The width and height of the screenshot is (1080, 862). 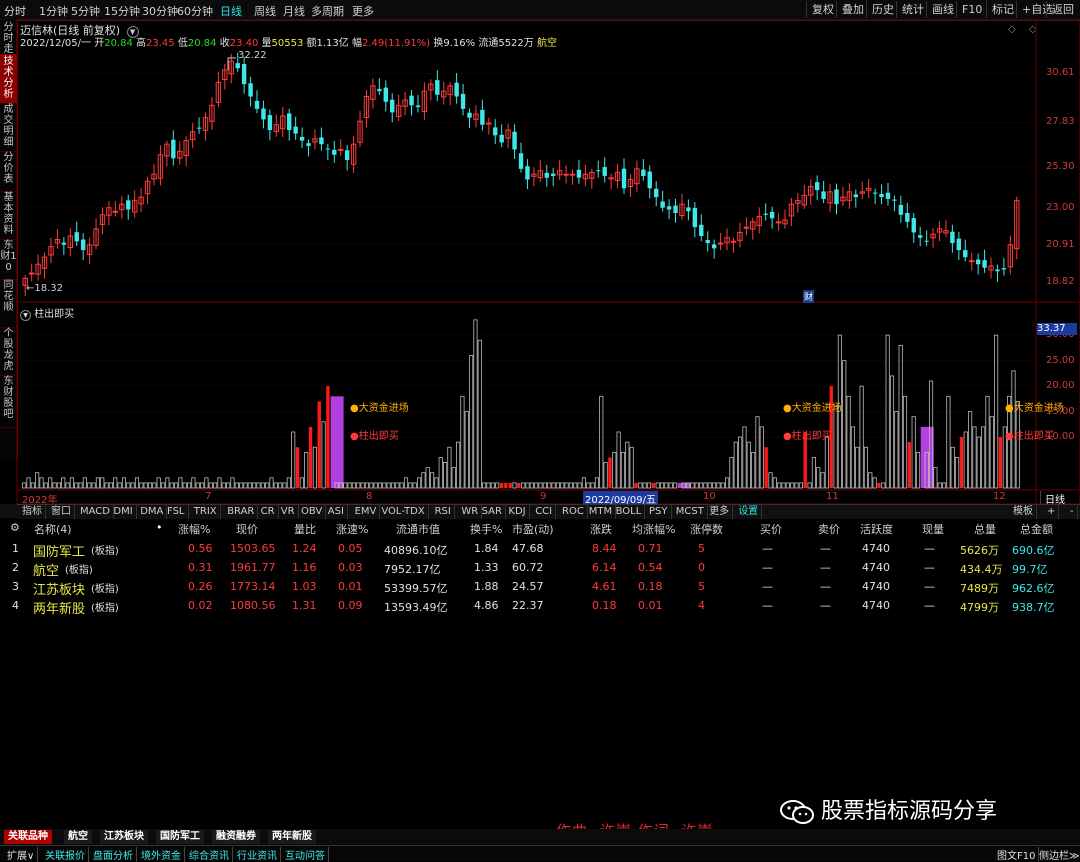 I want to click on indicator-tab-dma: DMA, so click(x=152, y=512).